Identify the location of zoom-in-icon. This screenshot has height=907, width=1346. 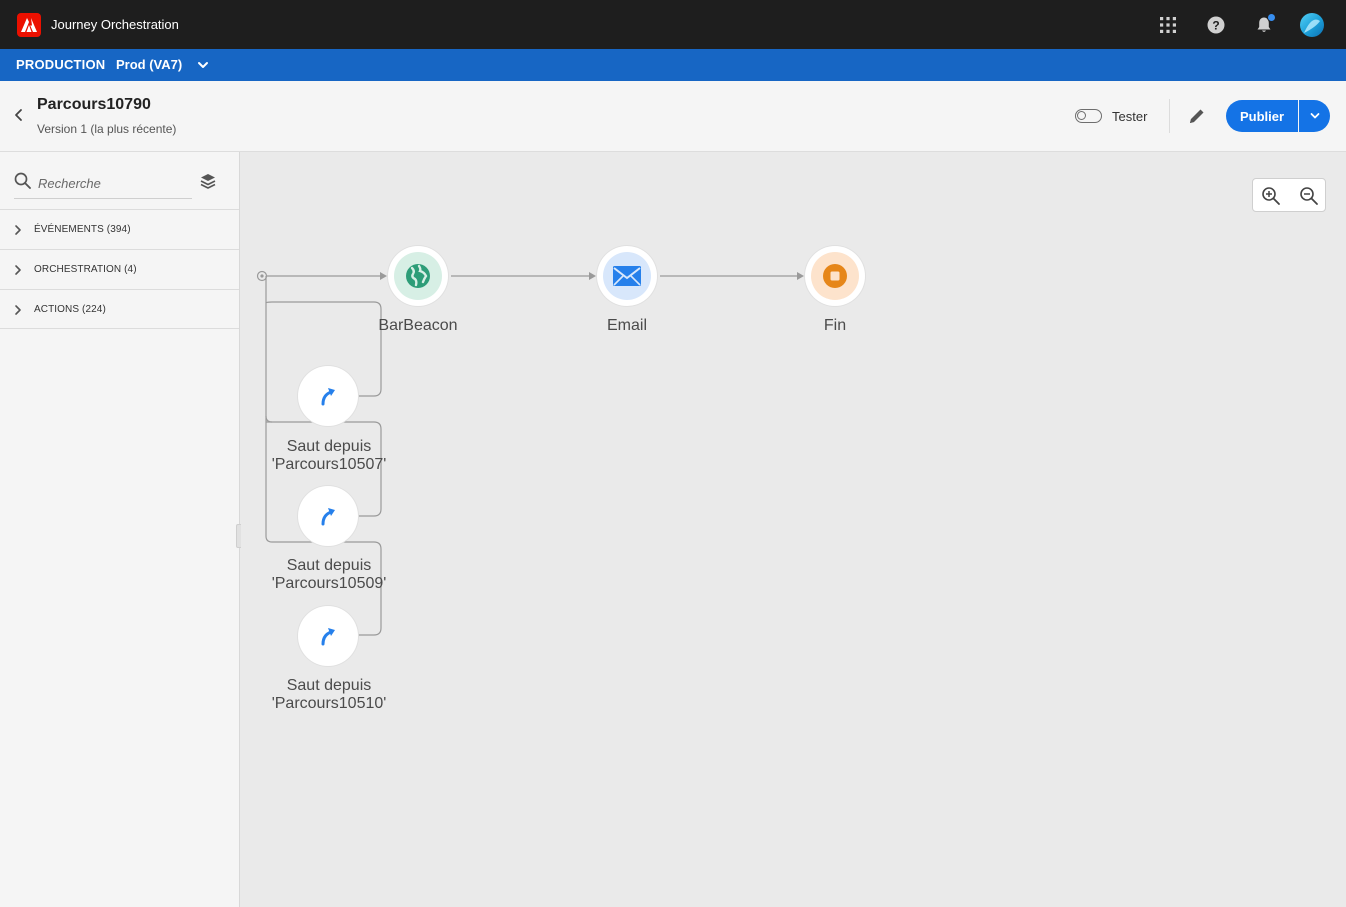
(1271, 196).